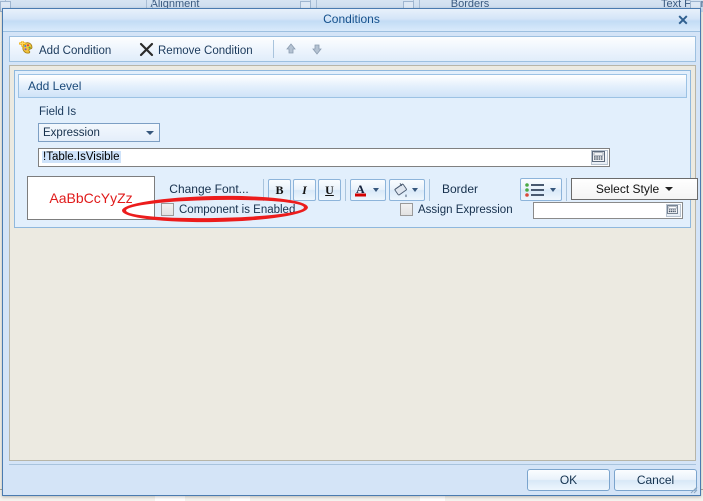 This screenshot has width=703, height=501. I want to click on component-is-enabled-label: Component is Enabled, so click(237, 209).